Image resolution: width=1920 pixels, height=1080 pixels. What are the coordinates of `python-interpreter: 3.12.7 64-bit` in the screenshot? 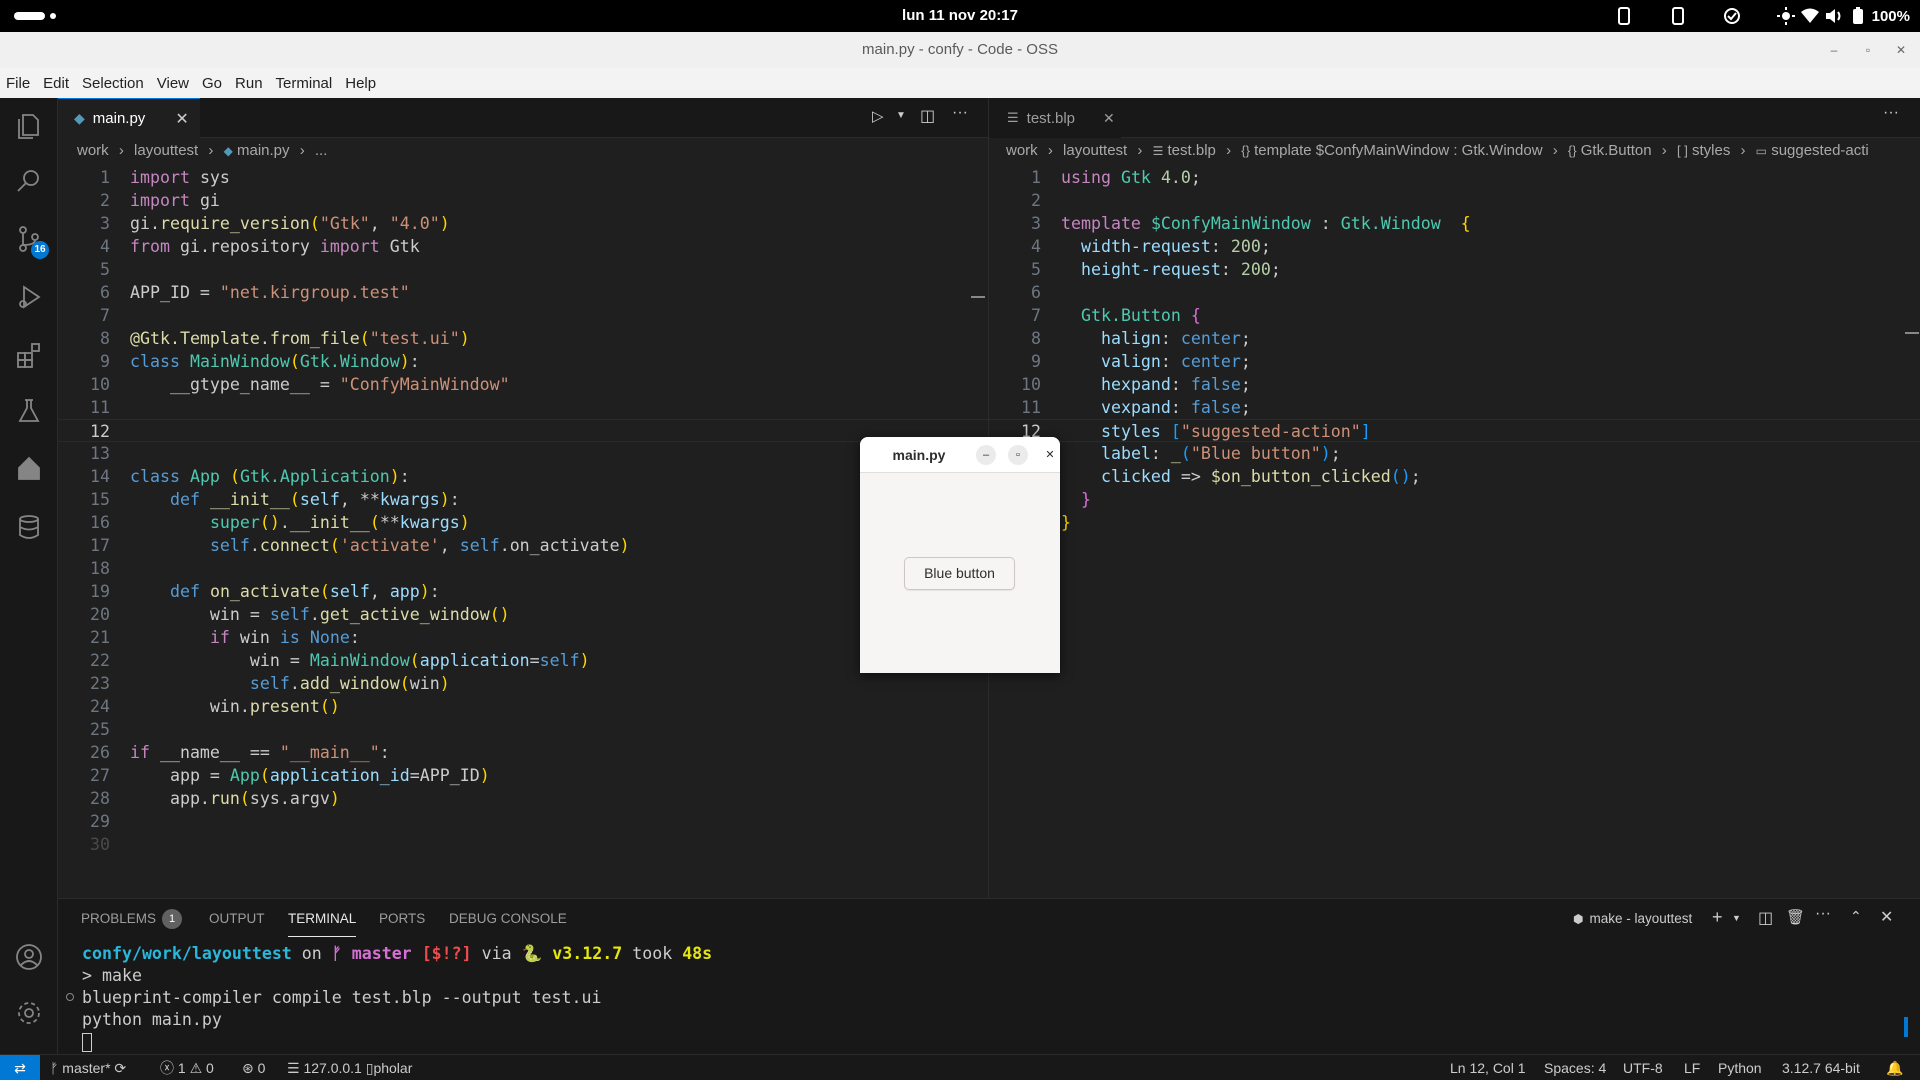 It's located at (1821, 1067).